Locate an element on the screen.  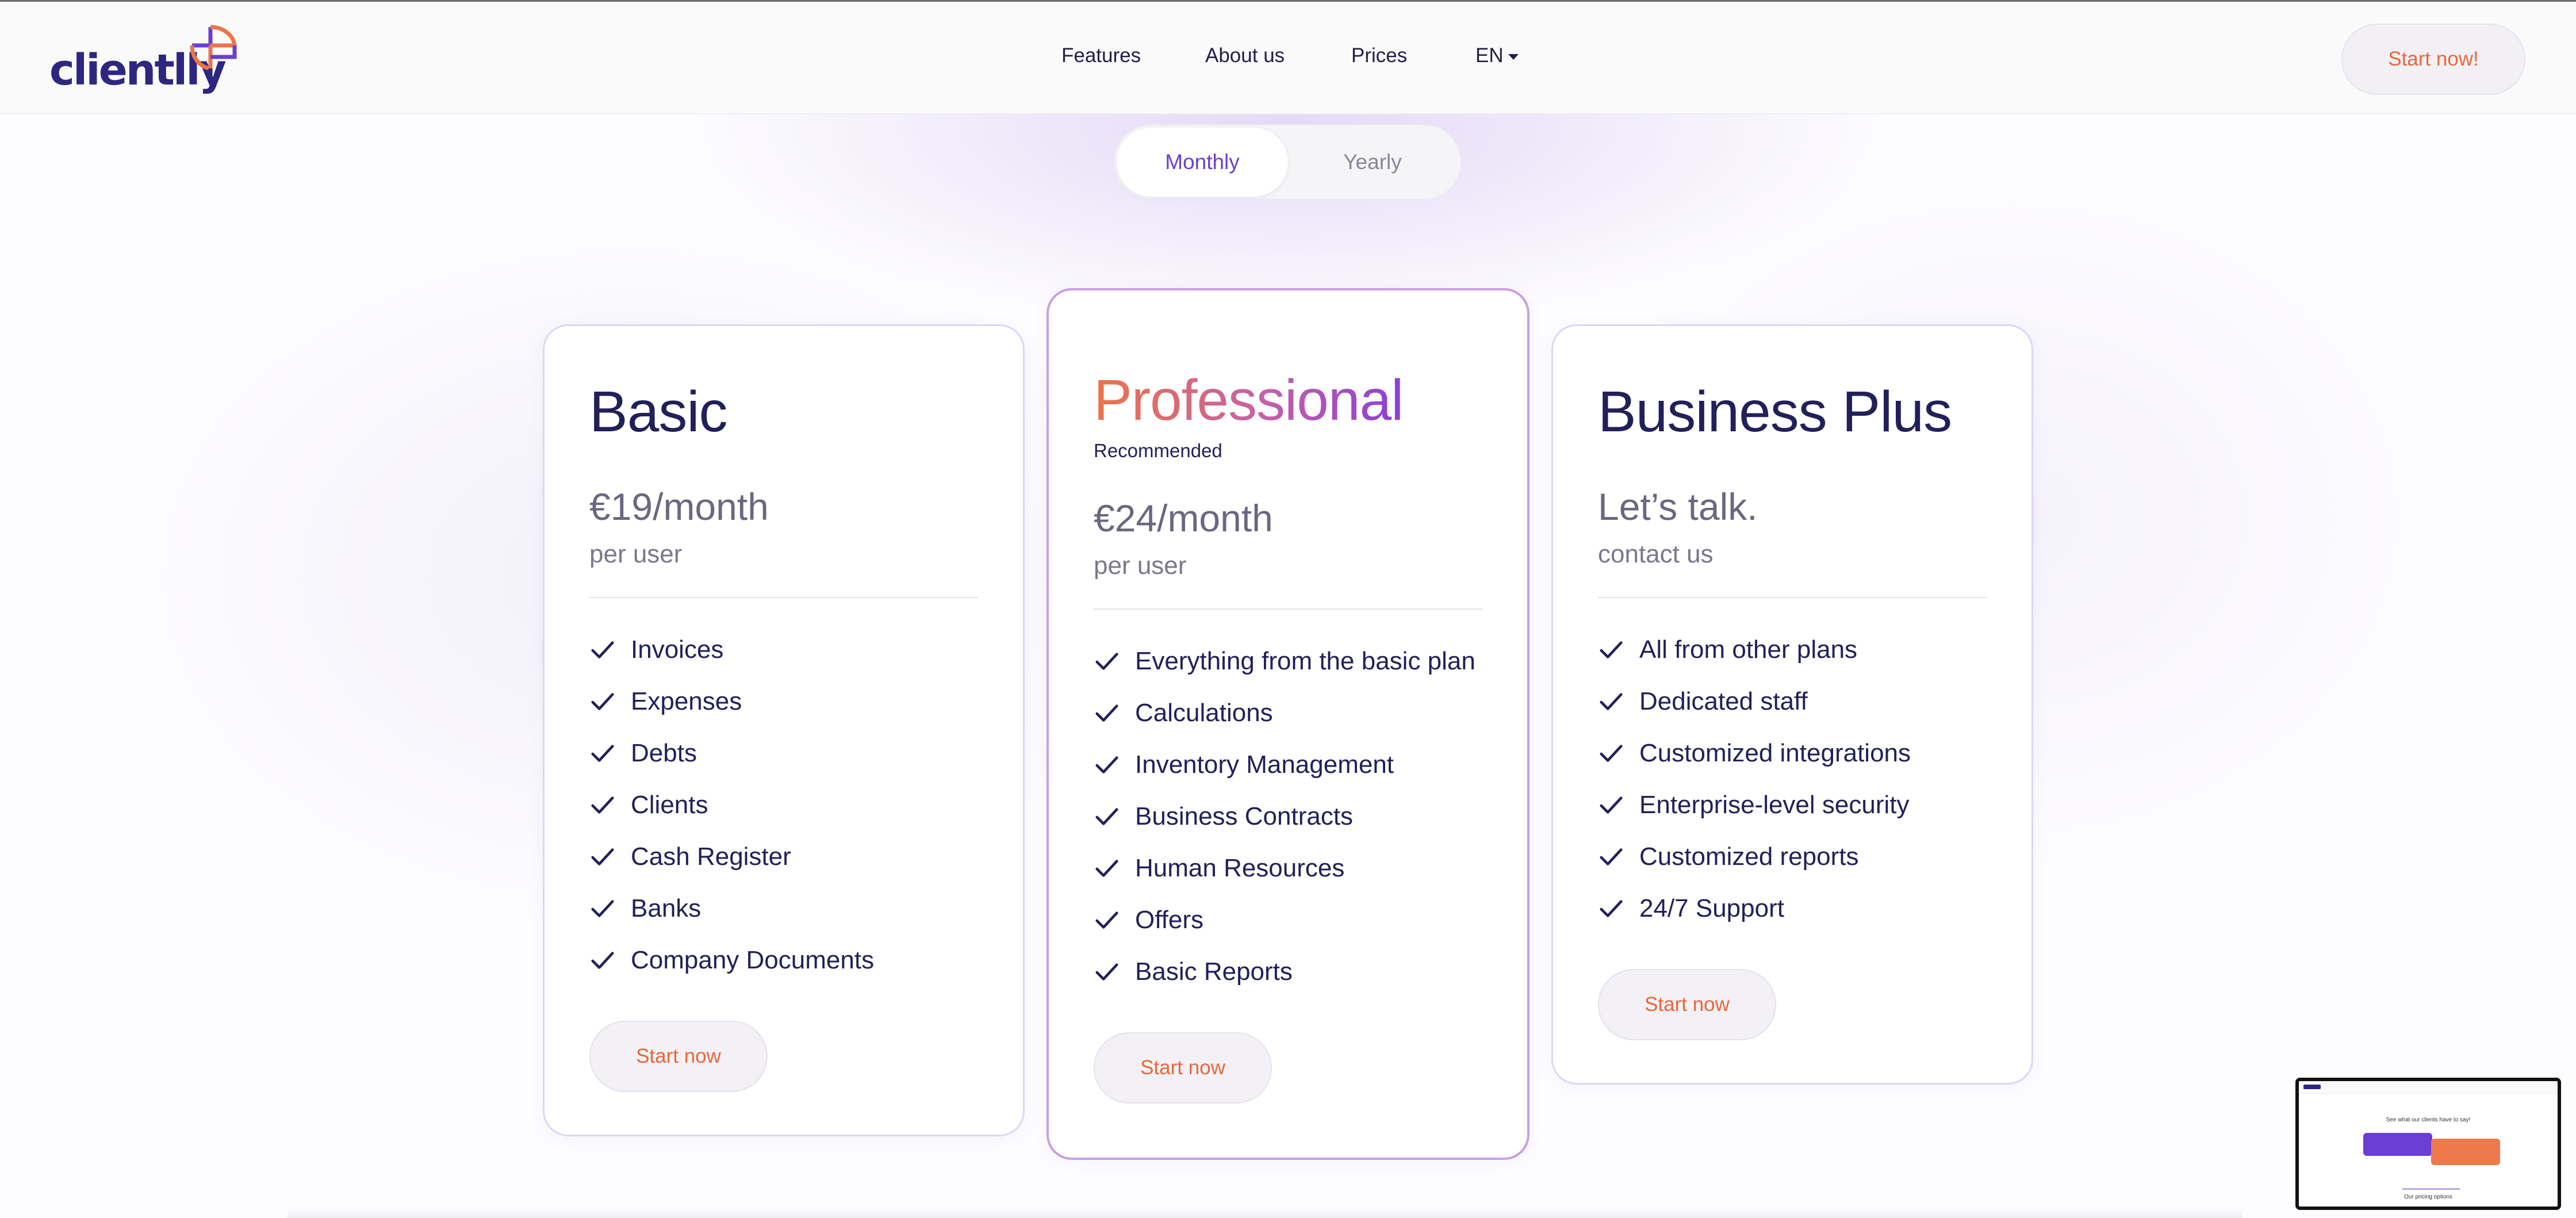
thumb-title: See what our clients have to say! is located at coordinates (2428, 1120).